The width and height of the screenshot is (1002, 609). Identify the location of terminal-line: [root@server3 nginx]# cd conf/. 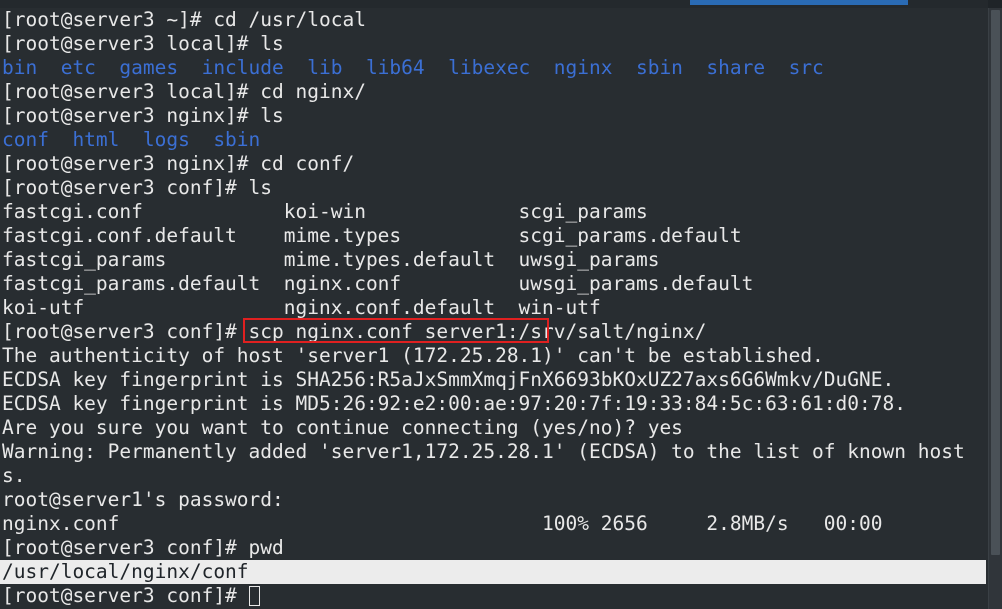
(178, 163).